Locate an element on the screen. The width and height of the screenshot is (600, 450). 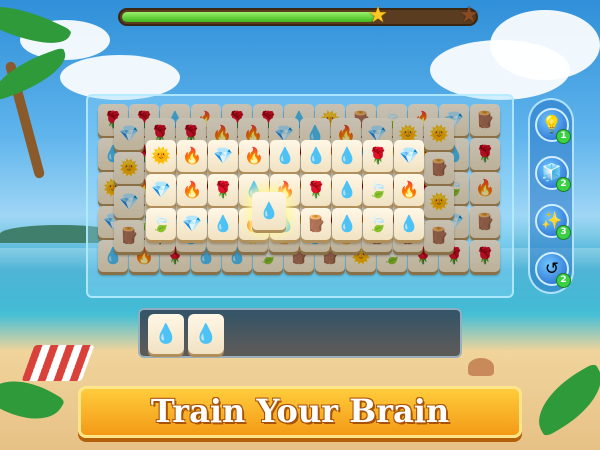
level-progress-bar is located at coordinates (298, 17).